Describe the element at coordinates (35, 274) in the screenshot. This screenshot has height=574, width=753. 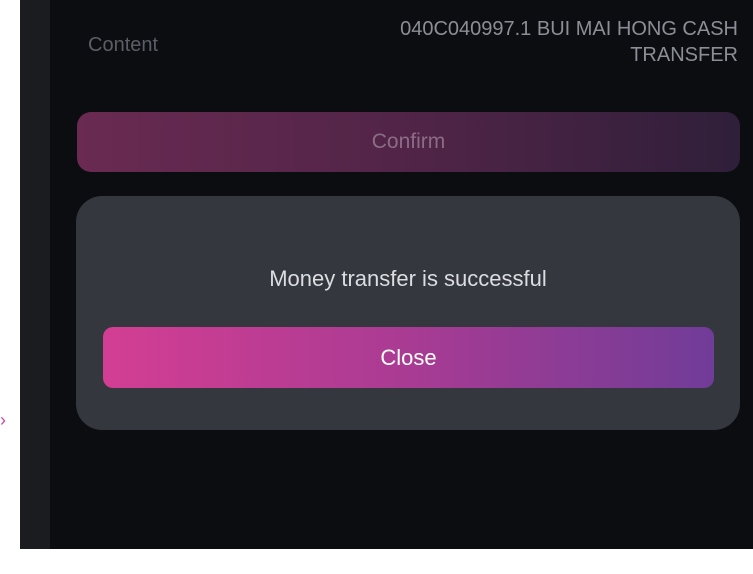
I see `side-strip` at that location.